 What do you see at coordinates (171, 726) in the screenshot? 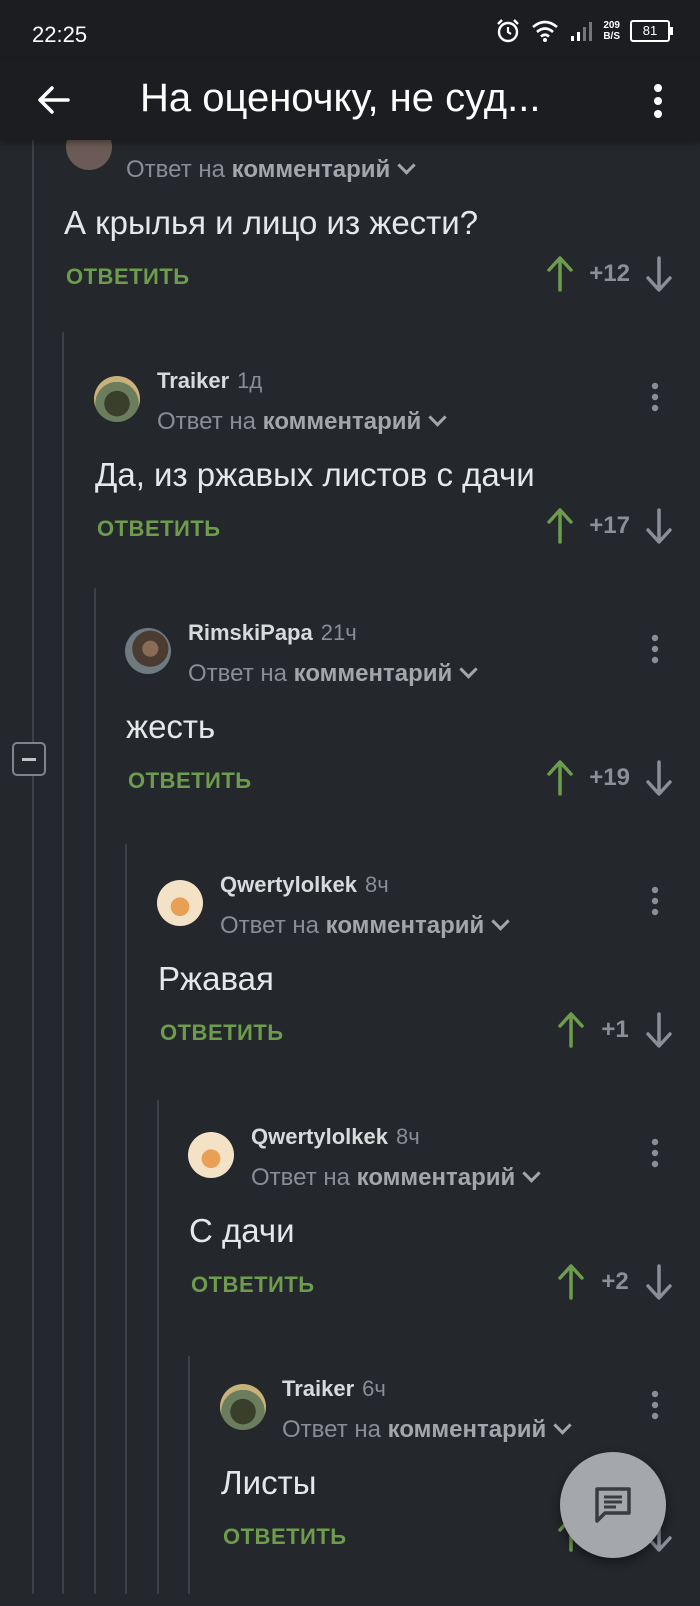
I see `comment-text: жесть` at bounding box center [171, 726].